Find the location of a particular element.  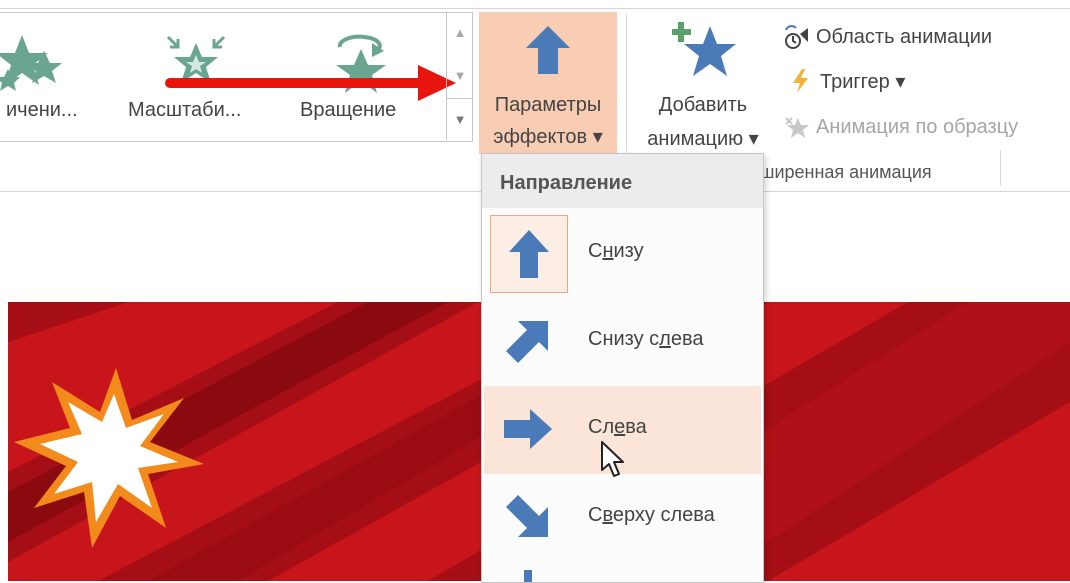

effect-options-button: Параметры эффектов ▾ is located at coordinates (548, 83).